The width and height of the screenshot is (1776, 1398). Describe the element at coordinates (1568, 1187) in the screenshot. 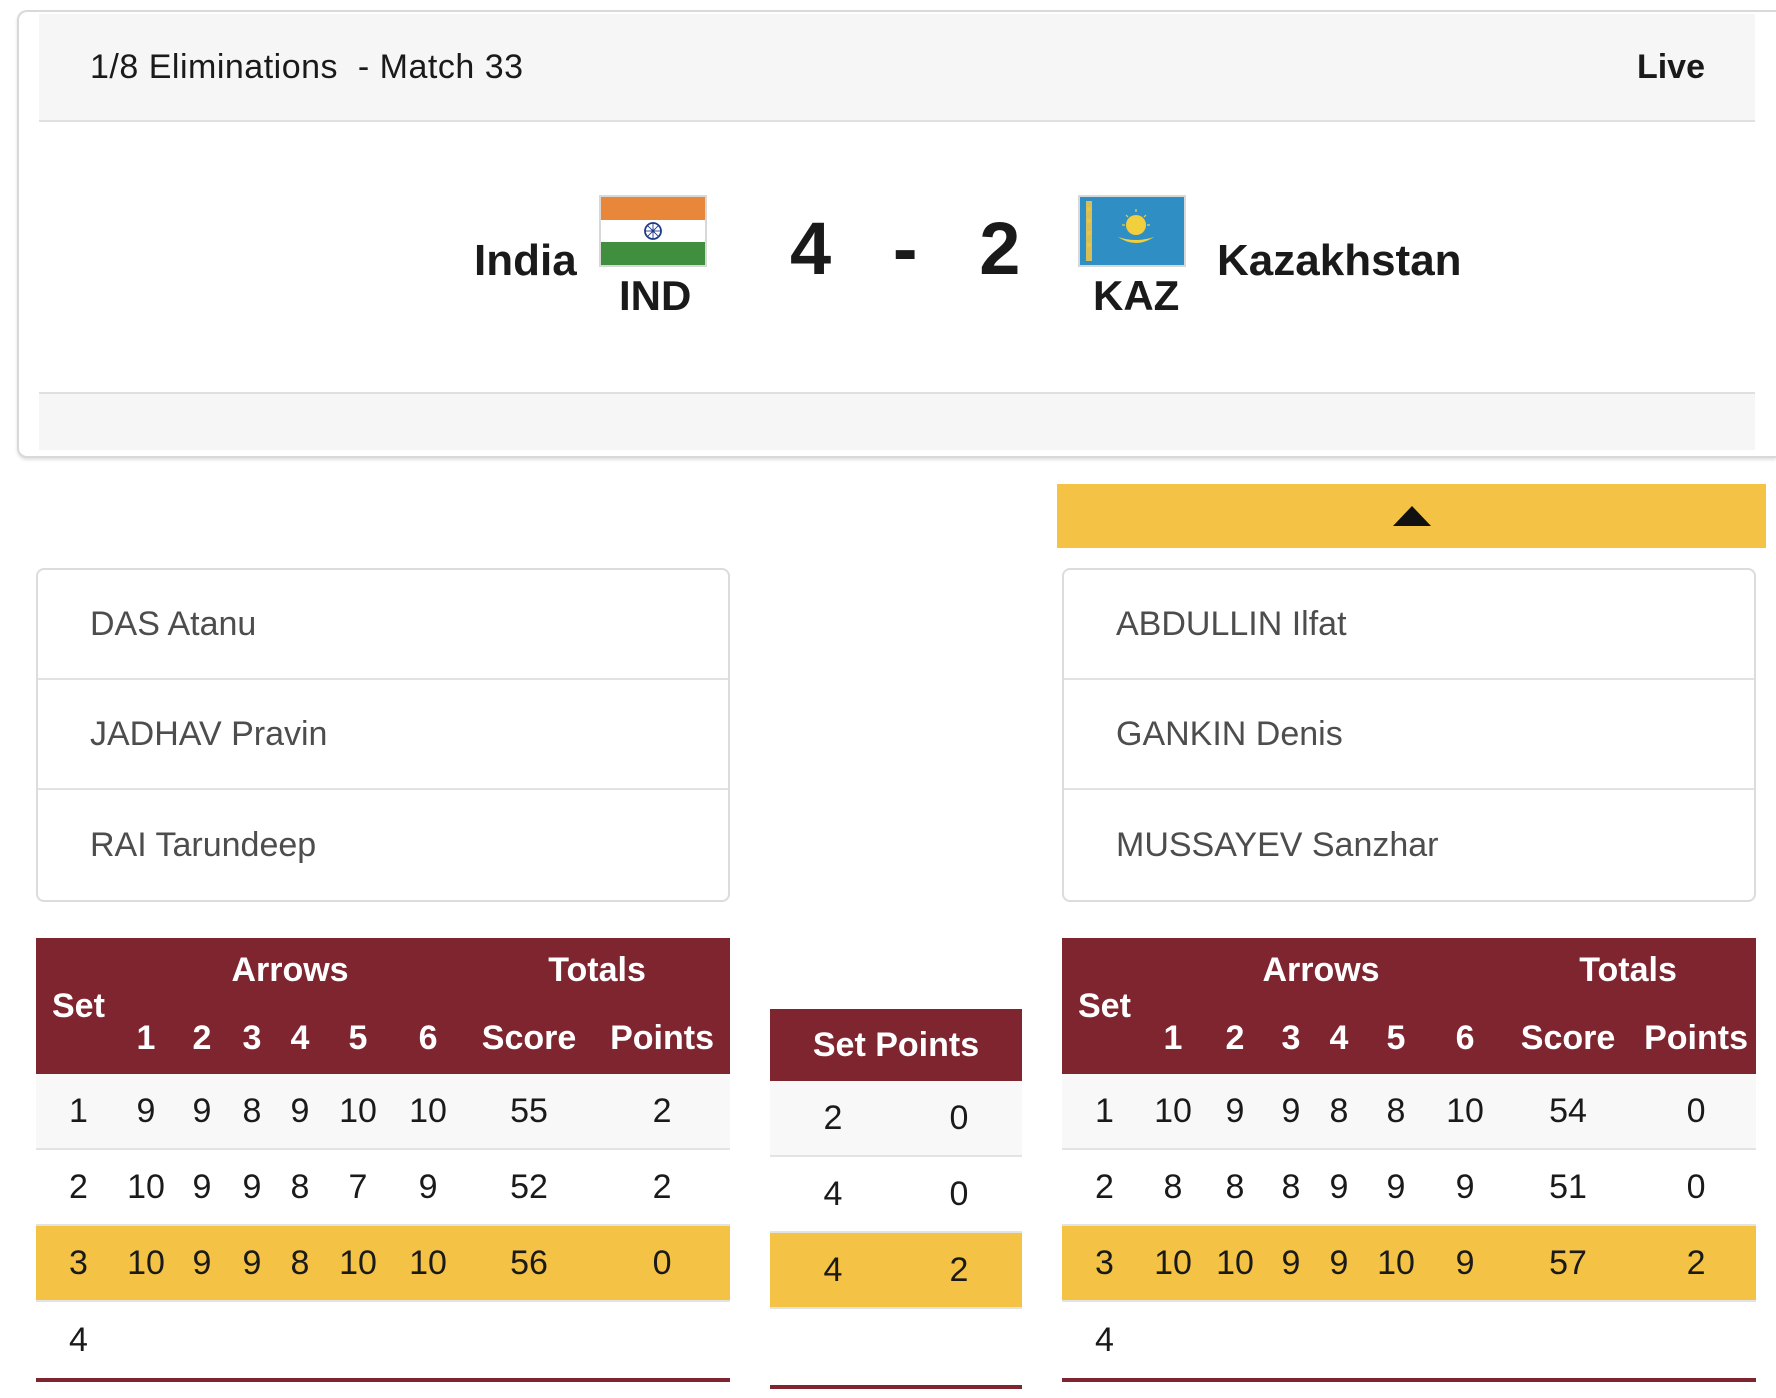

I see `set-score: 51` at that location.